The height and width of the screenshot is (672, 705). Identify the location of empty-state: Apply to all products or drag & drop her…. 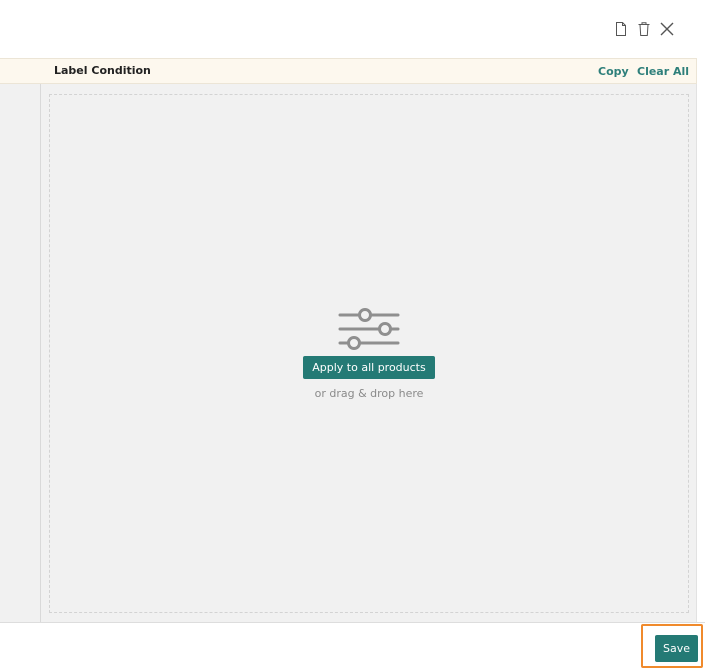
(369, 353).